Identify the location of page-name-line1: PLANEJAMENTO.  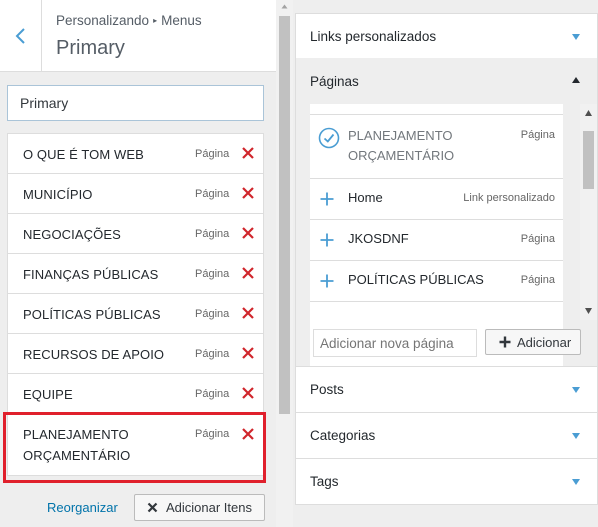
(400, 135).